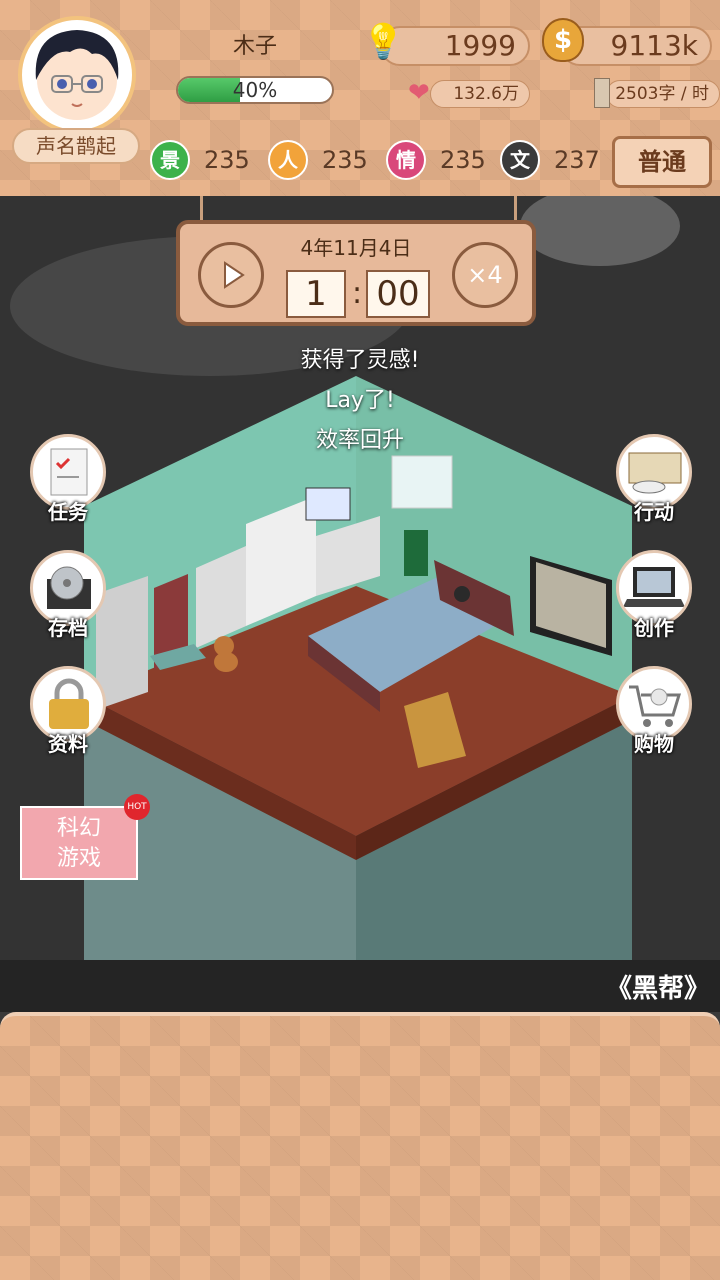 The height and width of the screenshot is (1280, 720). I want to click on current-novel-bar: 《黑帮》, so click(360, 986).